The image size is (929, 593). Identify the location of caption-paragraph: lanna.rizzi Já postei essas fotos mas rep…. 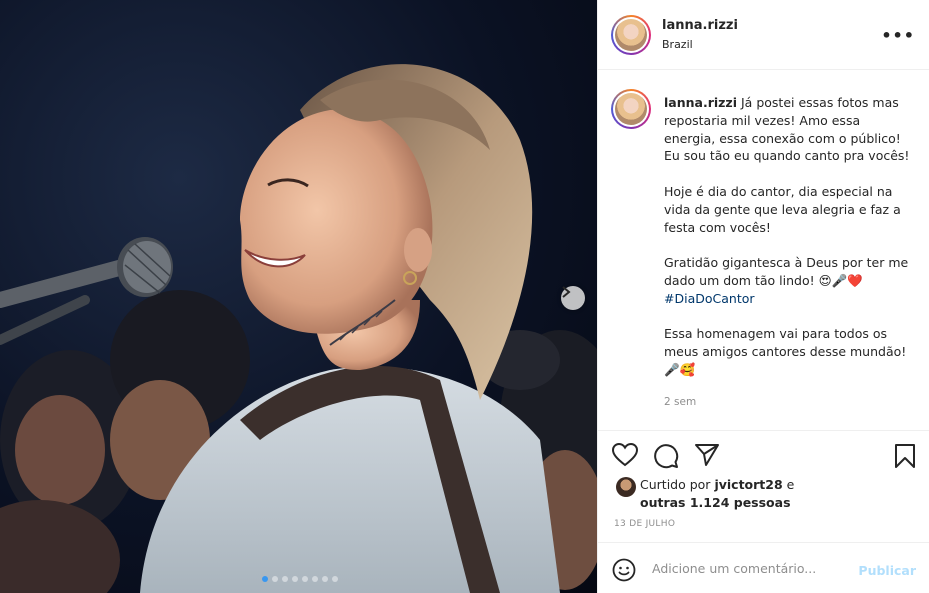
(787, 129).